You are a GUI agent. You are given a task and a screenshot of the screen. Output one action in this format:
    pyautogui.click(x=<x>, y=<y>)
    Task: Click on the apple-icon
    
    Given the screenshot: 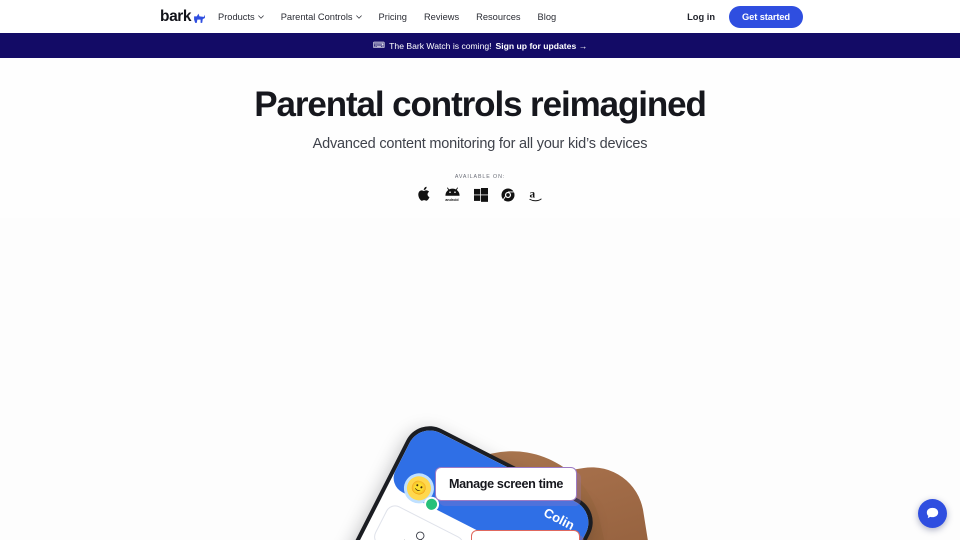 What is the action you would take?
    pyautogui.click(x=423, y=193)
    